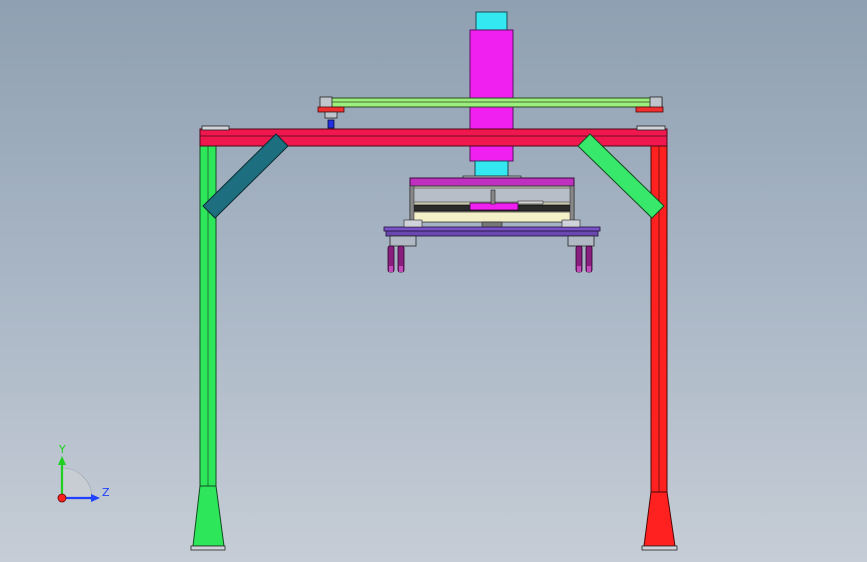  I want to click on rail-pad-left, so click(331, 109).